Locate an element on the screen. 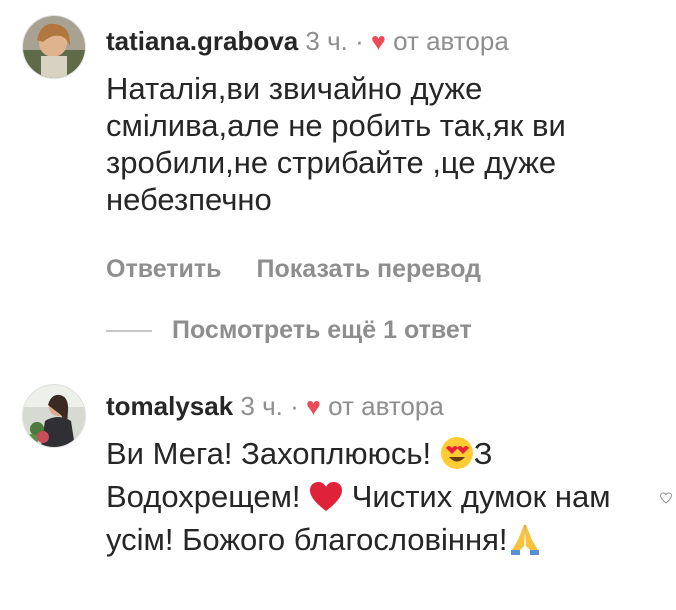 The width and height of the screenshot is (676, 610). reply-button: Ответить is located at coordinates (164, 269).